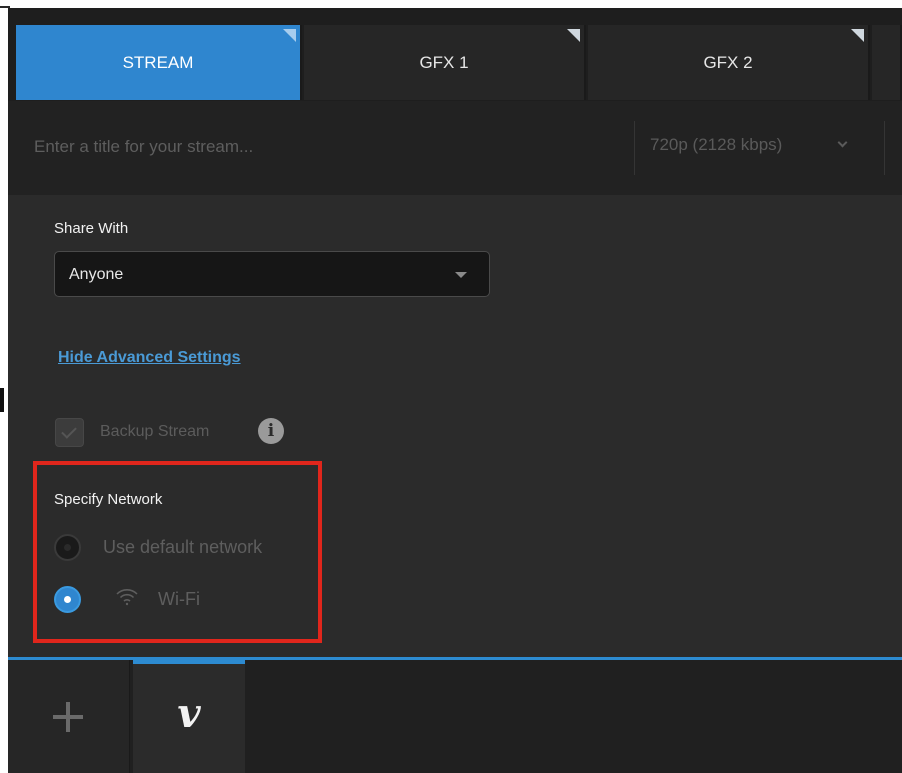 This screenshot has height=773, width=902. I want to click on window-side-mark, so click(2, 400).